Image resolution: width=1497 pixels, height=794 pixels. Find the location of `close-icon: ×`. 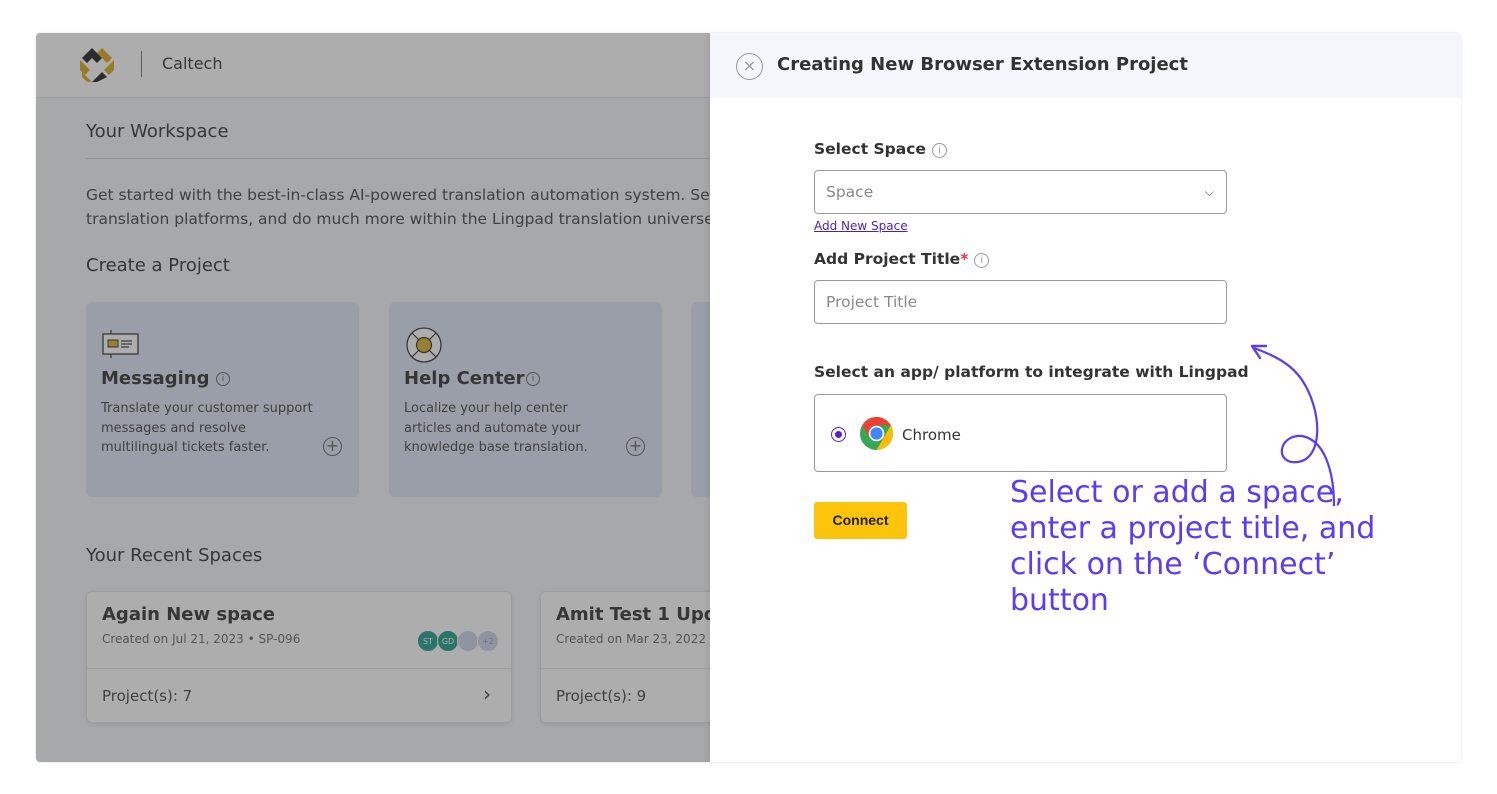

close-icon: × is located at coordinates (749, 66).